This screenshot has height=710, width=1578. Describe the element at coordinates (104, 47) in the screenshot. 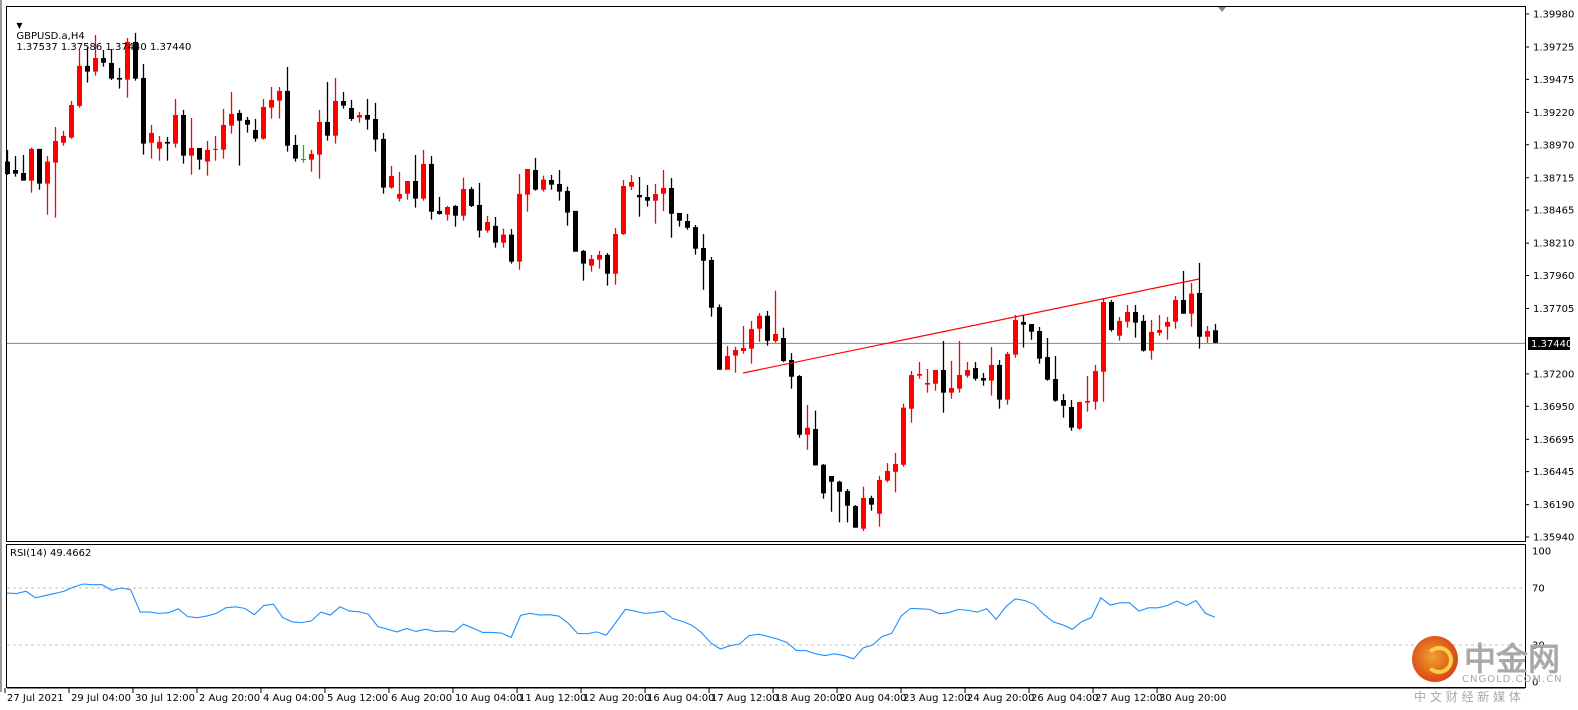

I see `ohlc-values: 1.37537 1.37586 1.37440 1.37440` at that location.